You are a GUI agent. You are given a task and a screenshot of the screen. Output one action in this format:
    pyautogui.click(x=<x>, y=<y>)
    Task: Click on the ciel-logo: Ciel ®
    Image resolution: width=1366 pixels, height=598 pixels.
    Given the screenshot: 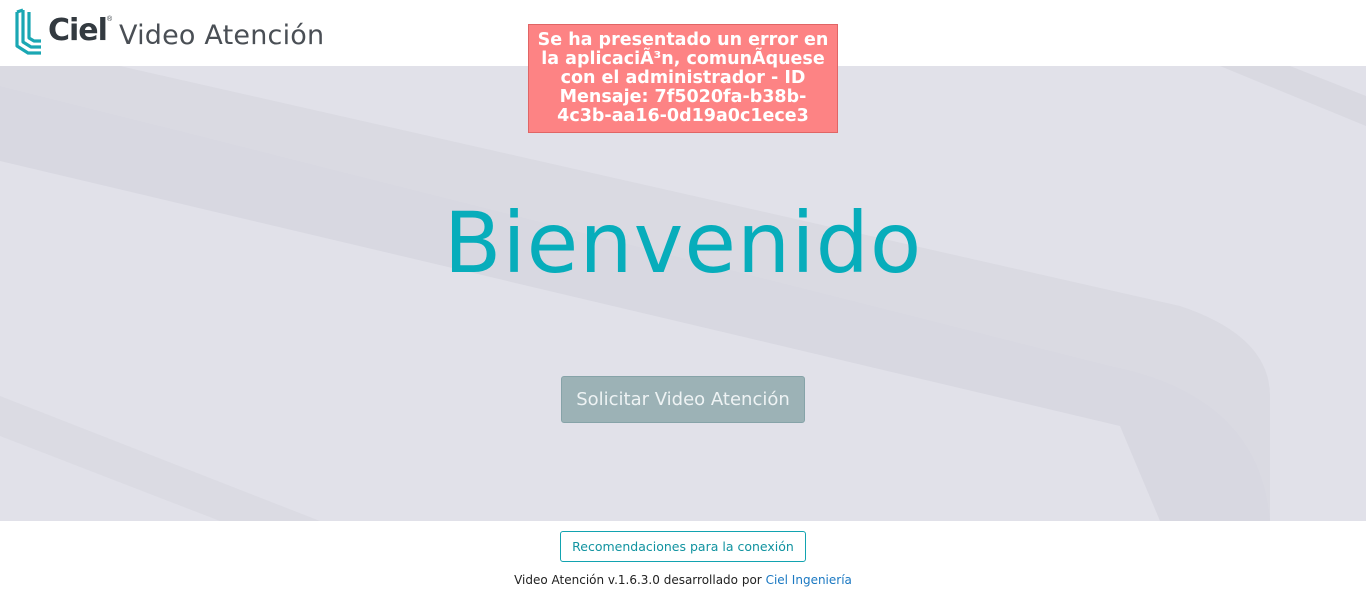 What is the action you would take?
    pyautogui.click(x=63, y=33)
    